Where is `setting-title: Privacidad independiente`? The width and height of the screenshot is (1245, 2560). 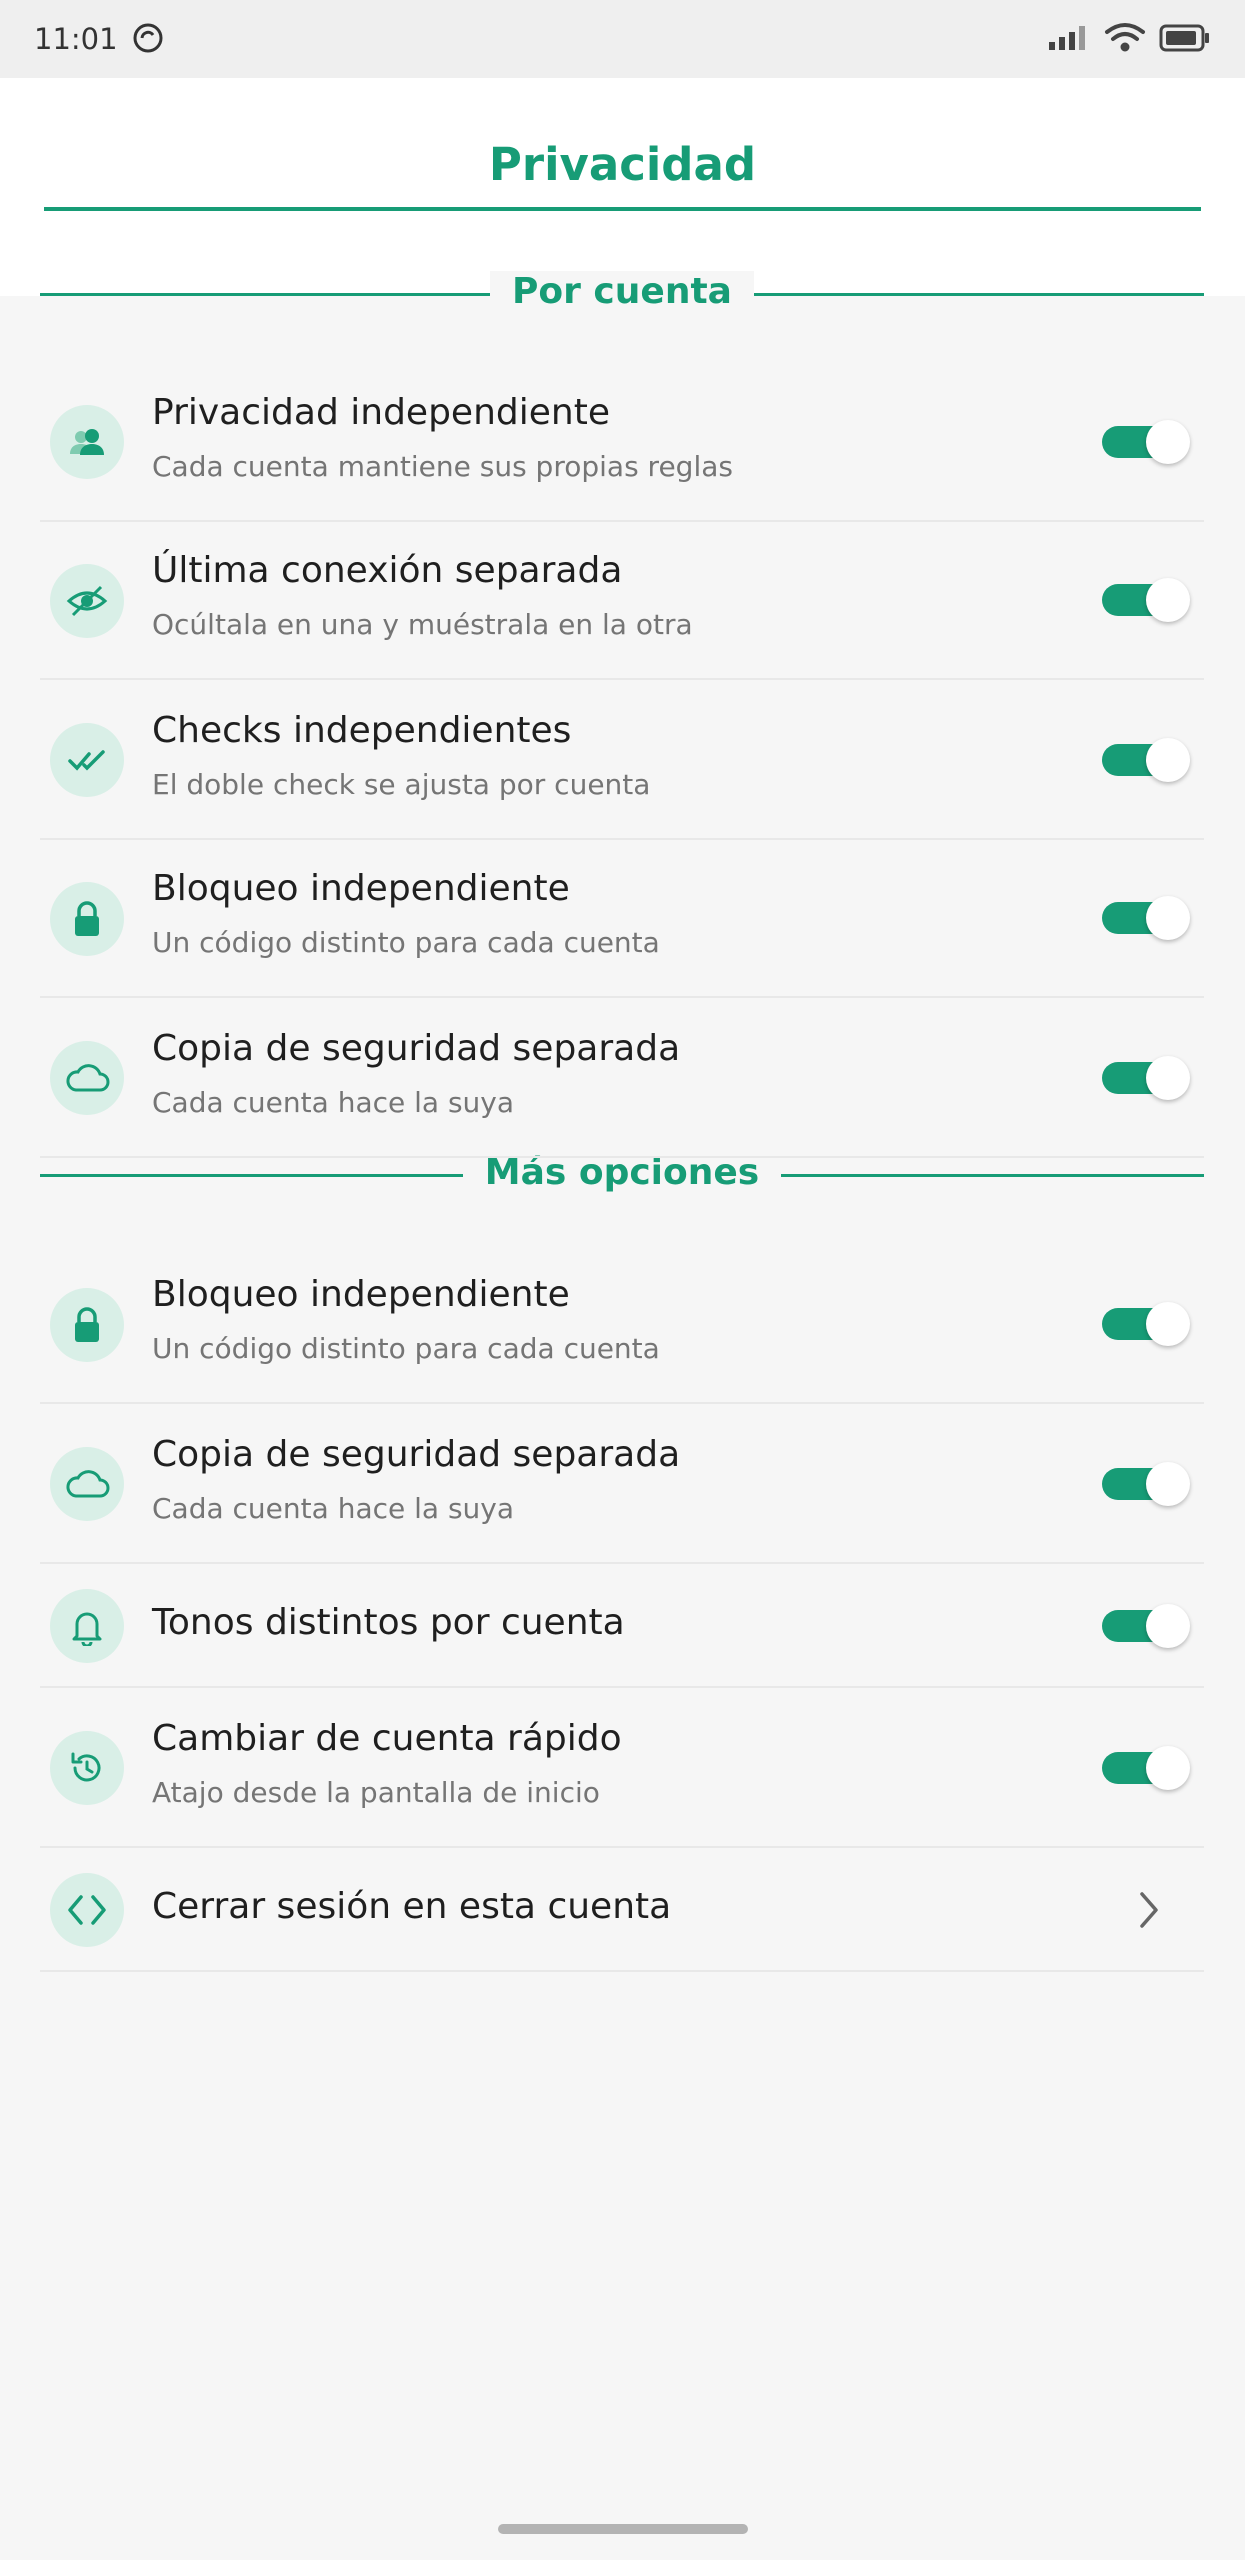 setting-title: Privacidad independiente is located at coordinates (381, 412).